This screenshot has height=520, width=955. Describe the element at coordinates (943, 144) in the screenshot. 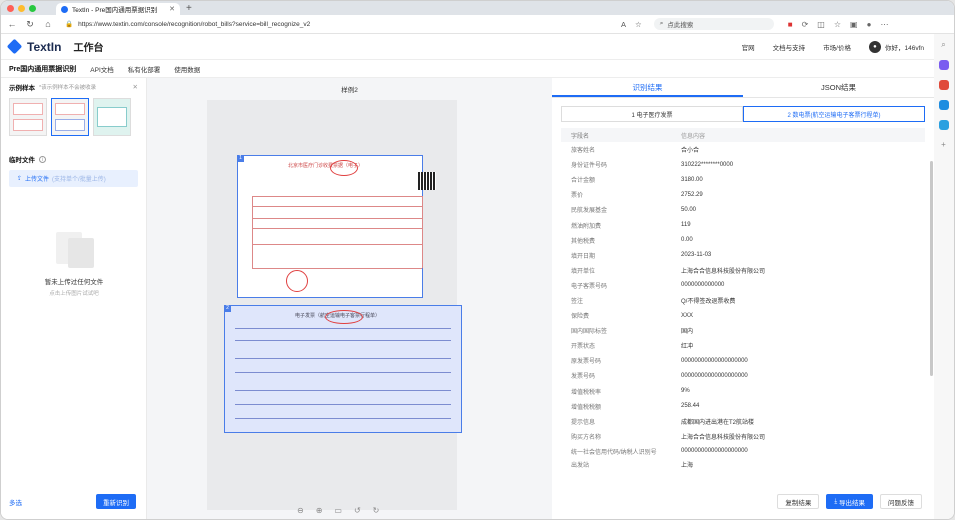

I see `add-sidebar-app-icon: +` at that location.